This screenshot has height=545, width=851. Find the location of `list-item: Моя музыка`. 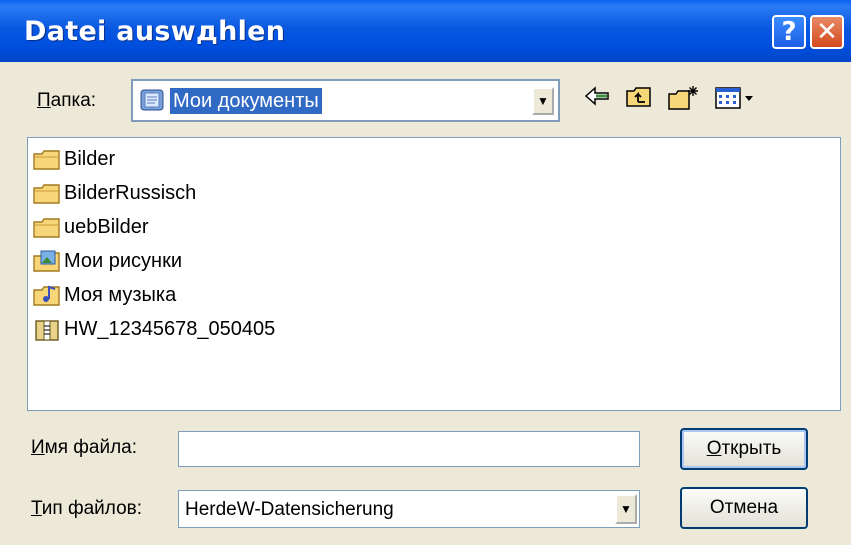

list-item: Моя музыка is located at coordinates (104, 295).